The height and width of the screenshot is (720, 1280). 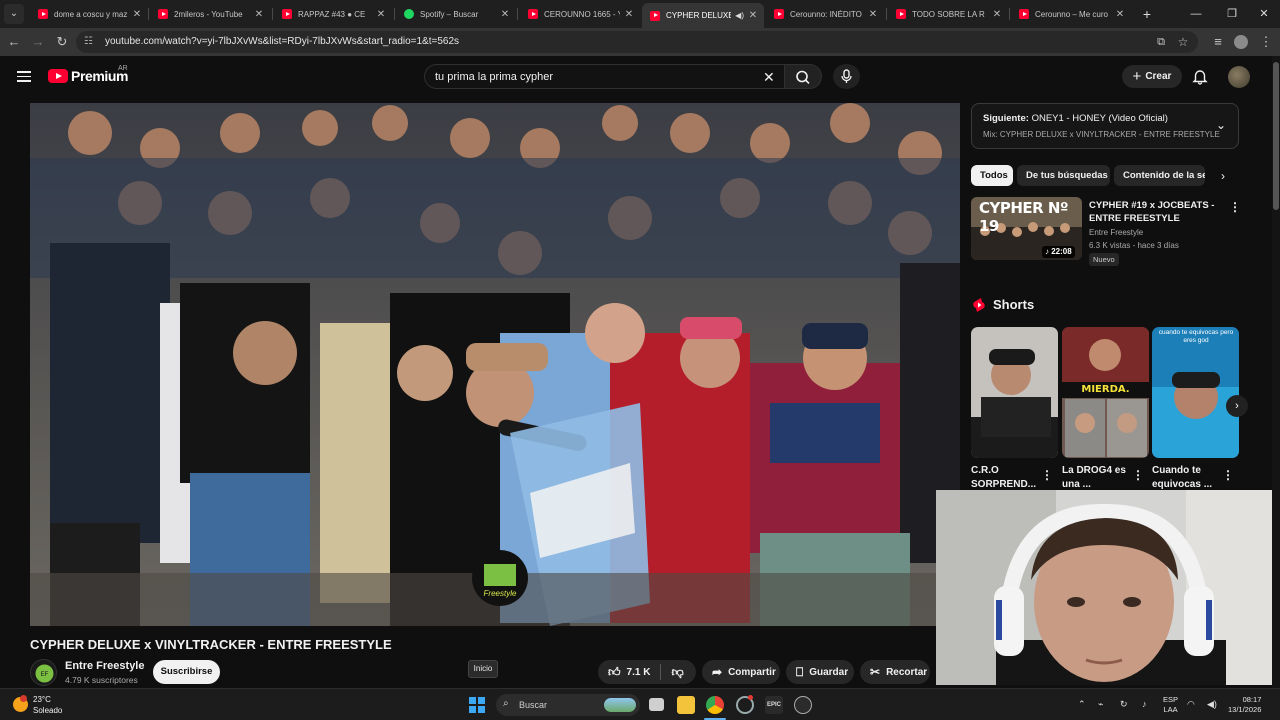 I want to click on share-button: ➦ Compartir, so click(x=741, y=672).